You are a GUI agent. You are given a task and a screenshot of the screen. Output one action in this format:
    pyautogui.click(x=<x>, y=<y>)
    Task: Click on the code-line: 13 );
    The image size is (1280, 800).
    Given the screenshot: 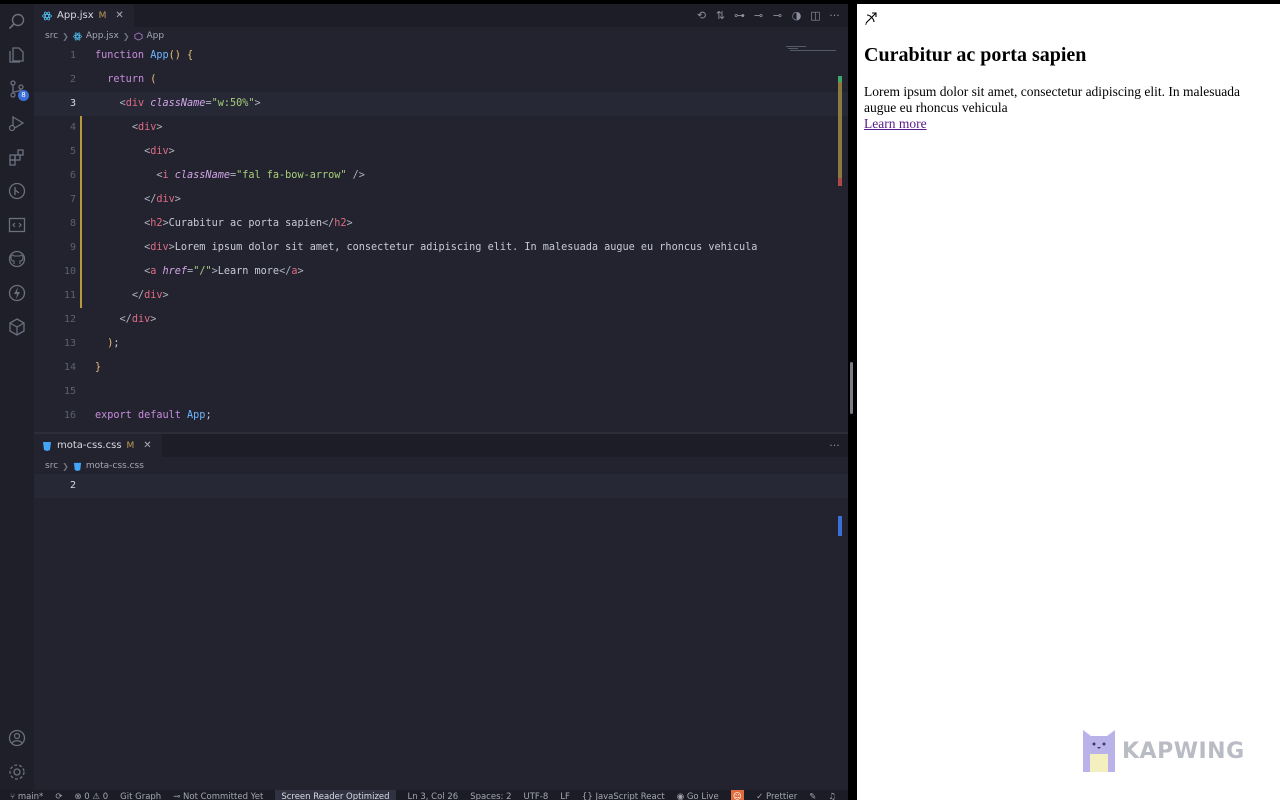 What is the action you would take?
    pyautogui.click(x=441, y=344)
    